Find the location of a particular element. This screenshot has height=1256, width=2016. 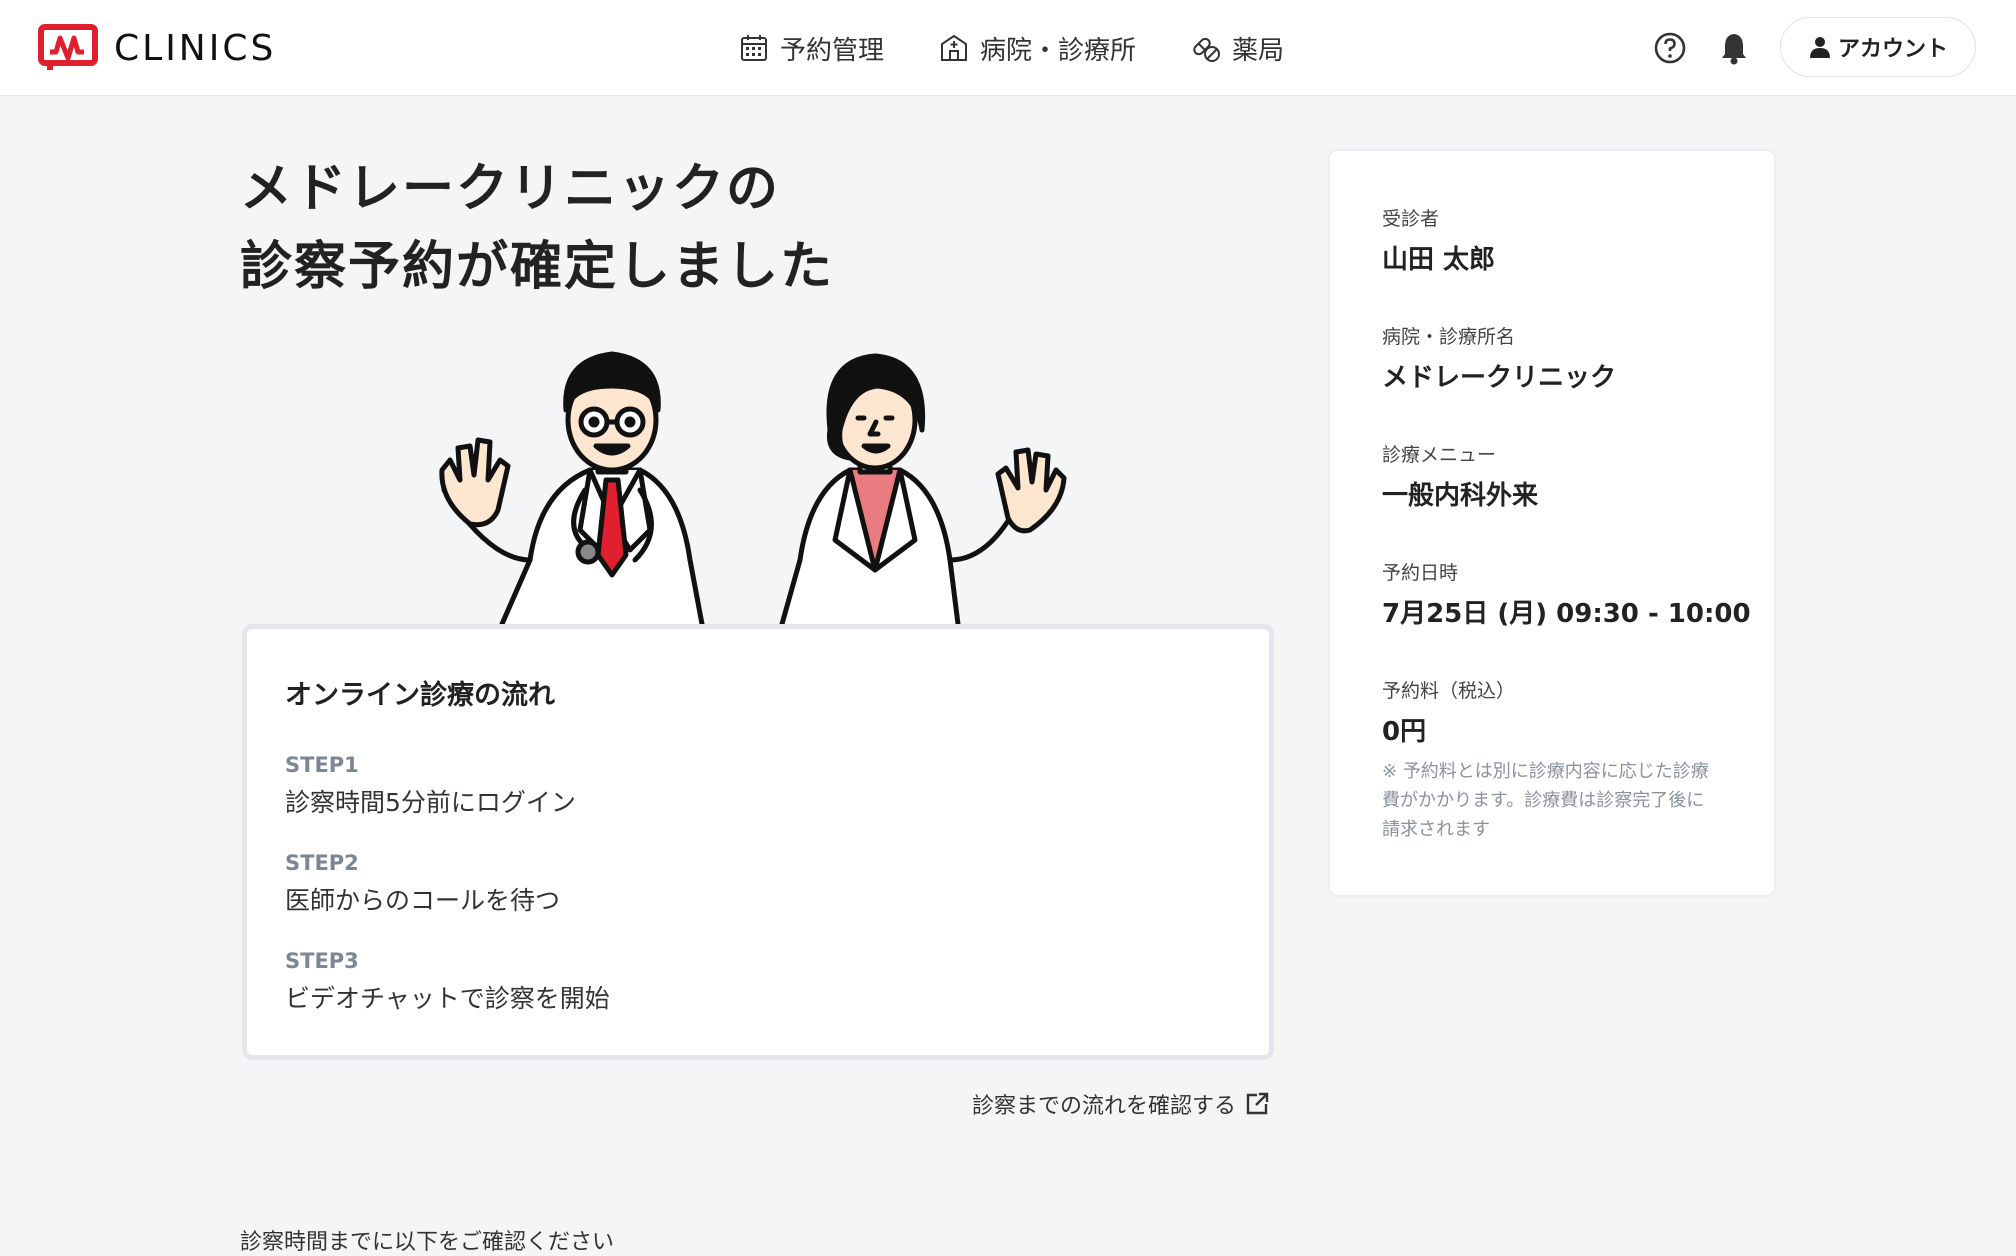

flow-details-link: 診察までの流れを確認する is located at coordinates (1121, 1104).